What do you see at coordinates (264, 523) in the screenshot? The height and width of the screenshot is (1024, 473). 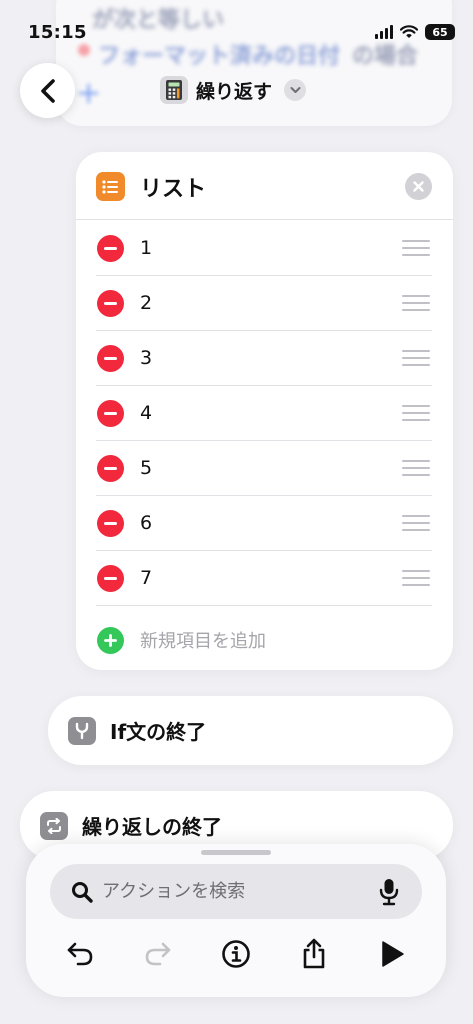 I see `list-item: 6` at bounding box center [264, 523].